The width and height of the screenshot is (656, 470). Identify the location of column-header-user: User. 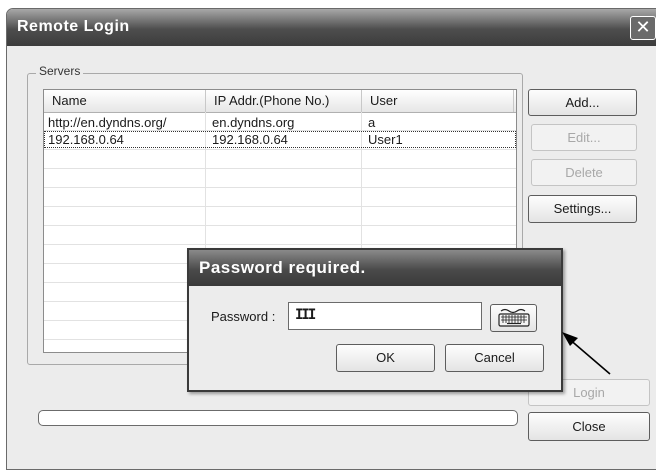
(438, 101).